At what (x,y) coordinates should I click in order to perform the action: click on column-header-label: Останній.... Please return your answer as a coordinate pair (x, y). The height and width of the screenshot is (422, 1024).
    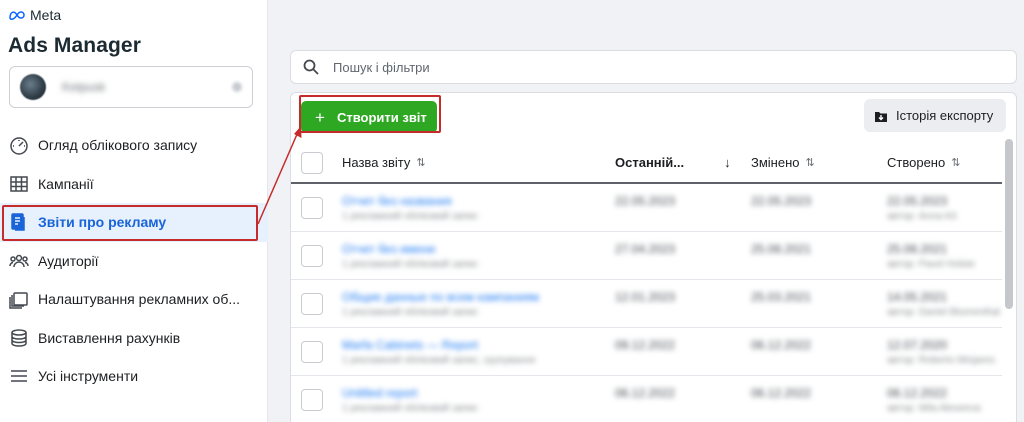
    Looking at the image, I should click on (650, 162).